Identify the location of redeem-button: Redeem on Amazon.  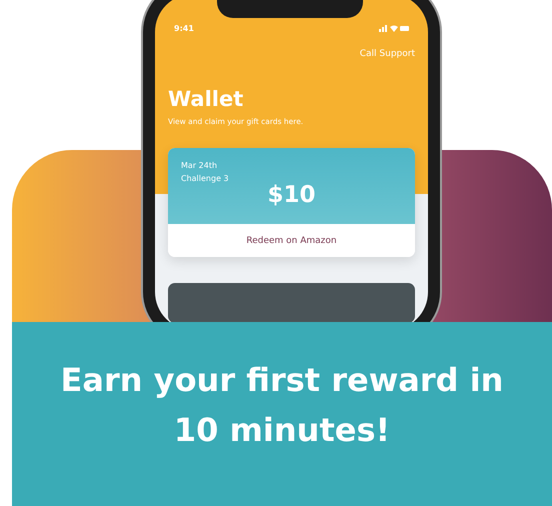
(291, 240).